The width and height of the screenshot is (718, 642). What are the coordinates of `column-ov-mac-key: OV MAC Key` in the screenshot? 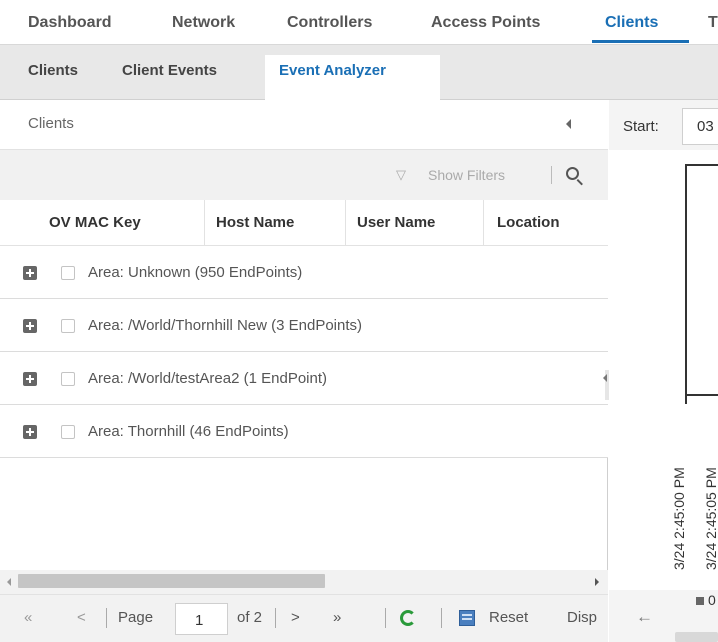 It's located at (95, 222).